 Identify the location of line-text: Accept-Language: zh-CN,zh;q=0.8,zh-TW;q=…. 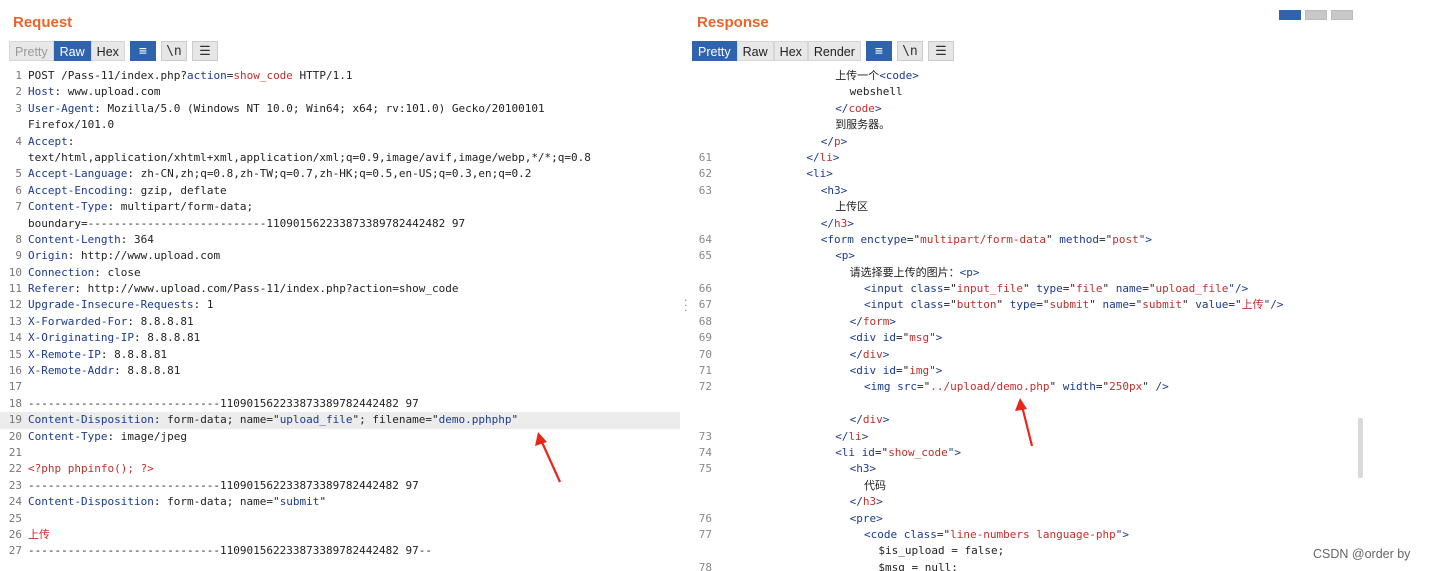
(280, 174).